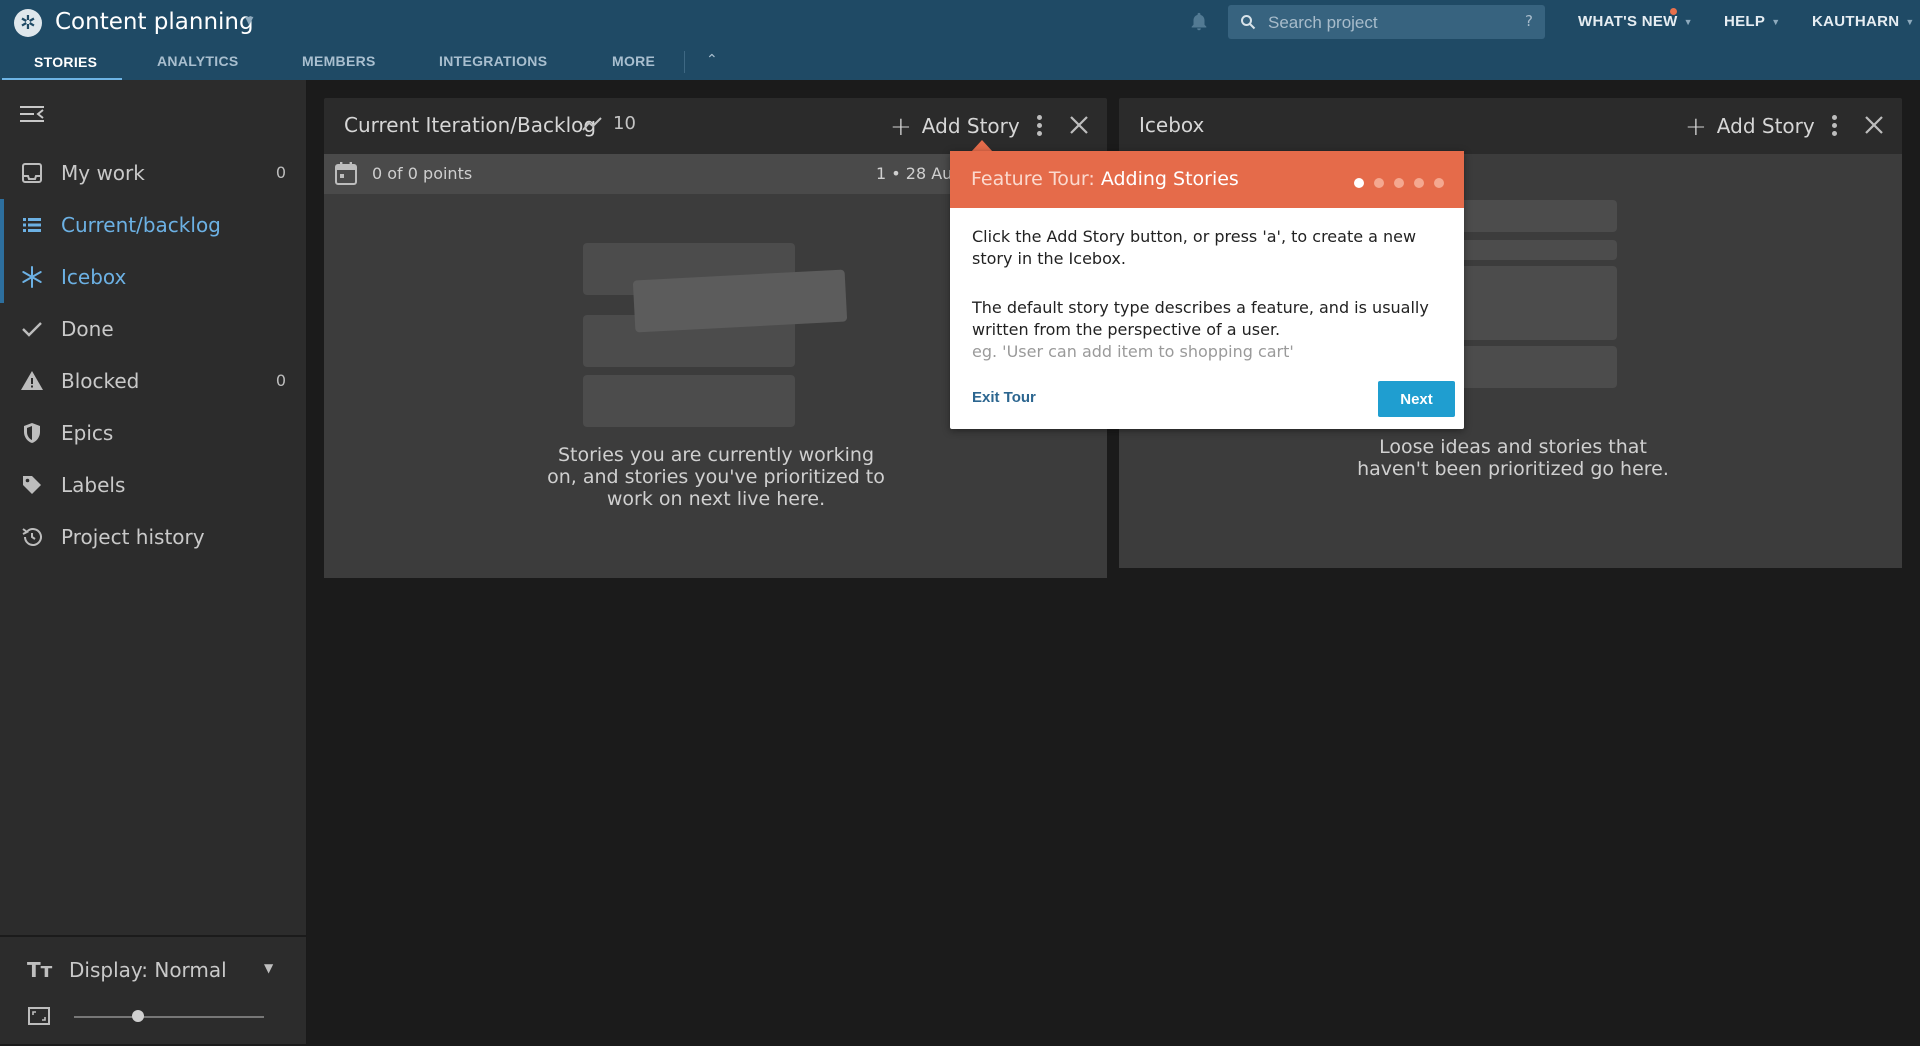 The width and height of the screenshot is (1920, 1046). Describe the element at coordinates (141, 225) in the screenshot. I see `sidebar-item-label: Current/backlog` at that location.